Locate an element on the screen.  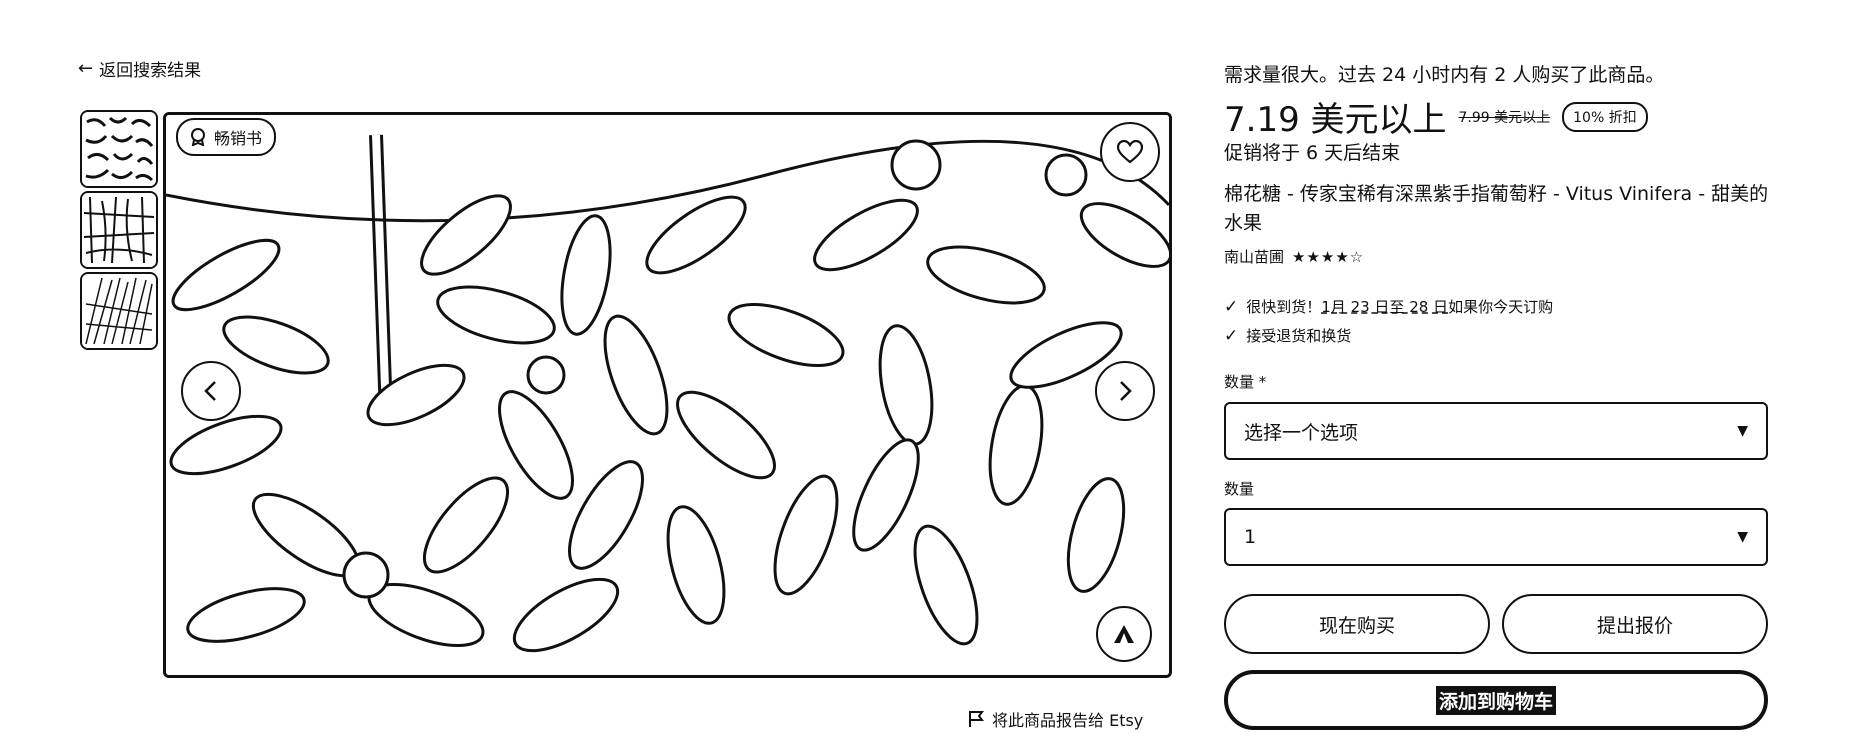
quantity-label: 数量 is located at coordinates (1239, 489).